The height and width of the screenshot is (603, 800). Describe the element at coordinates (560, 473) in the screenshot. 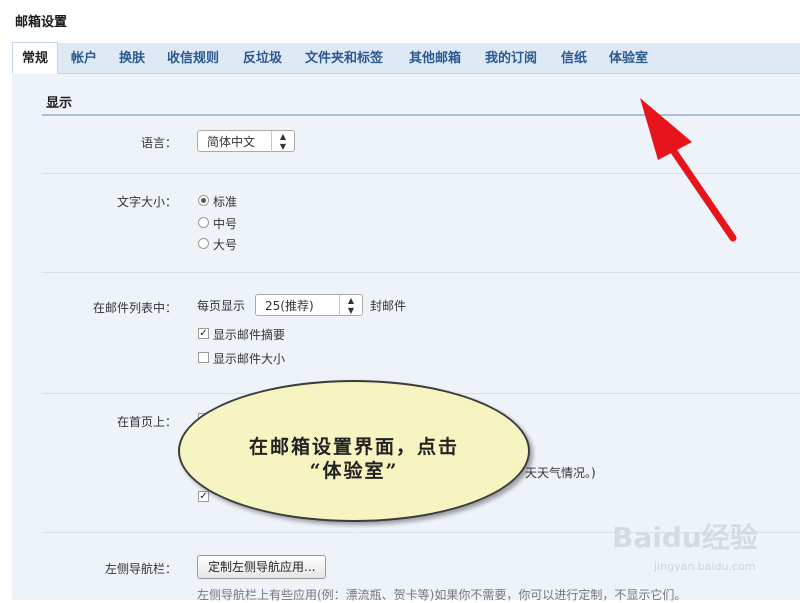

I see `weather-text-fragment: 天天气情况。)` at that location.